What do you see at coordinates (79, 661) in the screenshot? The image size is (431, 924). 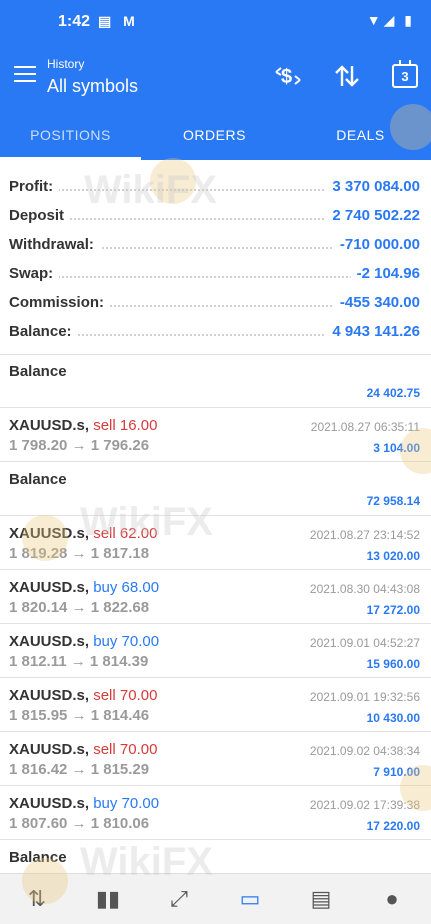 I see `deal-prices: 1 812.11 → 1 814.39` at bounding box center [79, 661].